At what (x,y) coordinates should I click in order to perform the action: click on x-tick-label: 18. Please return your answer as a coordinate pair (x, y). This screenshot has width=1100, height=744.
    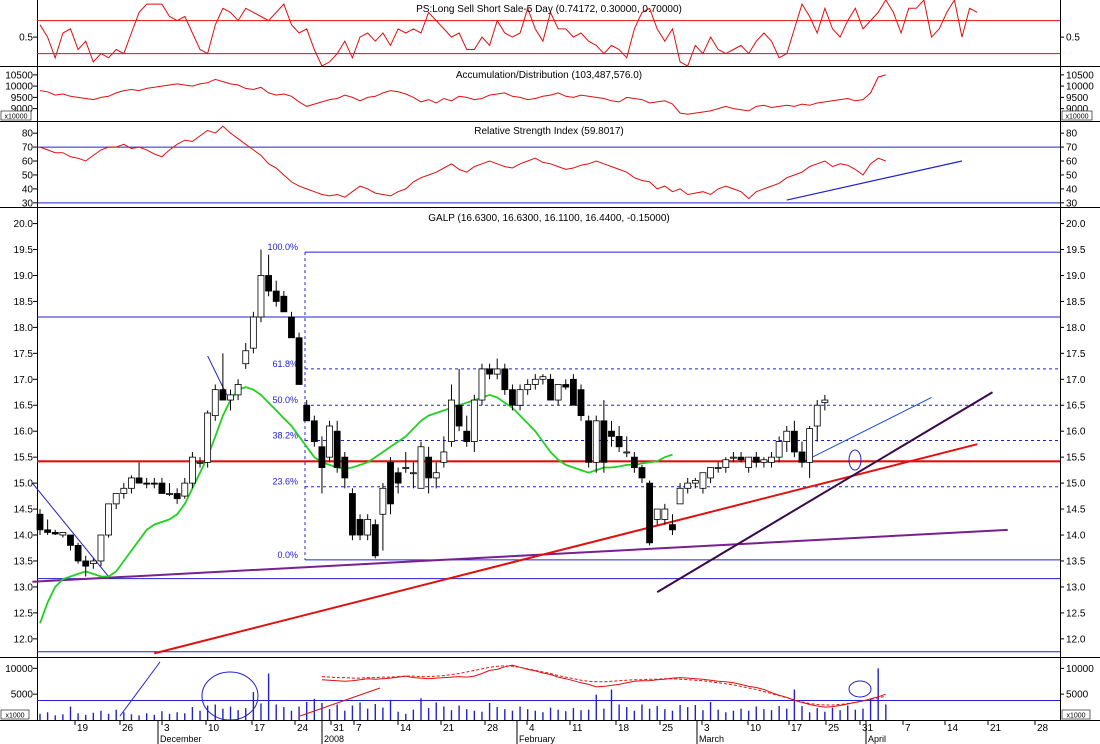
    Looking at the image, I should click on (624, 728).